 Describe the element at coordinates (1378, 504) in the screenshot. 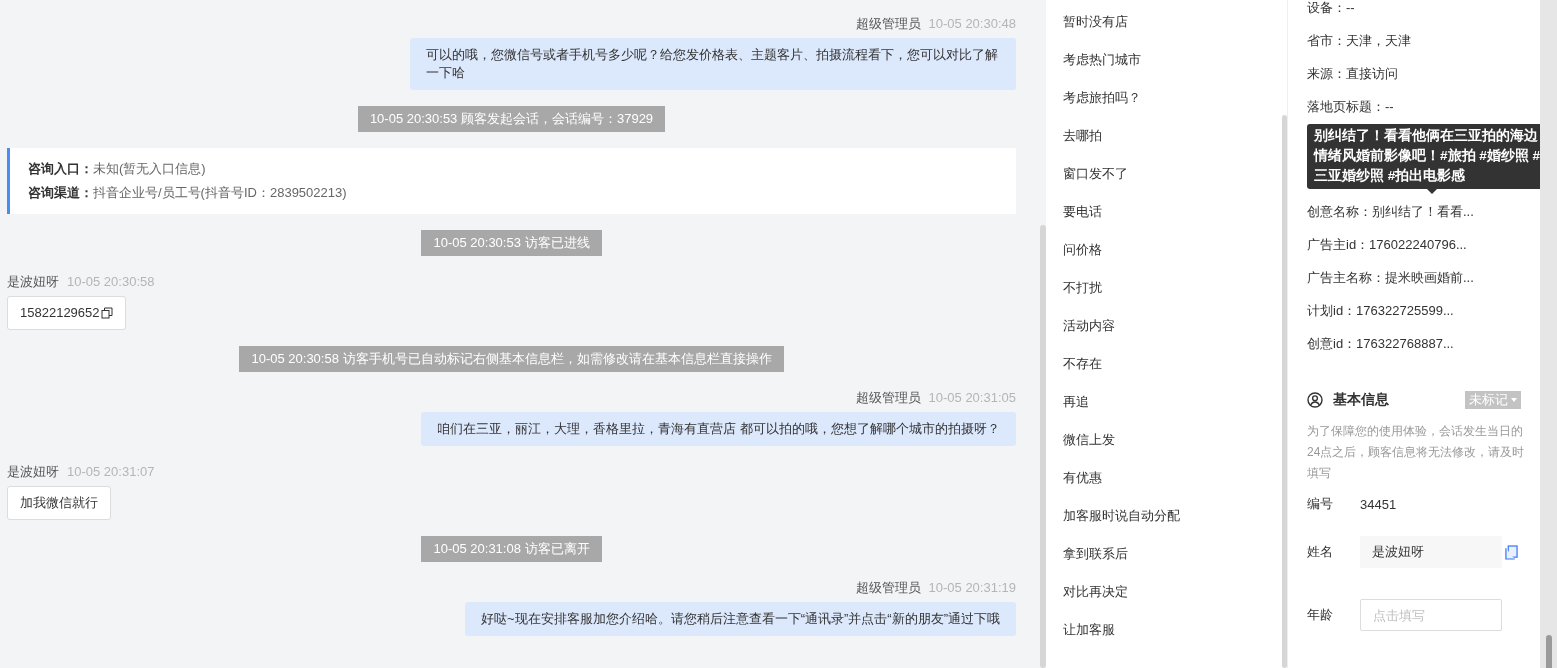

I see `field-value: 34451` at that location.